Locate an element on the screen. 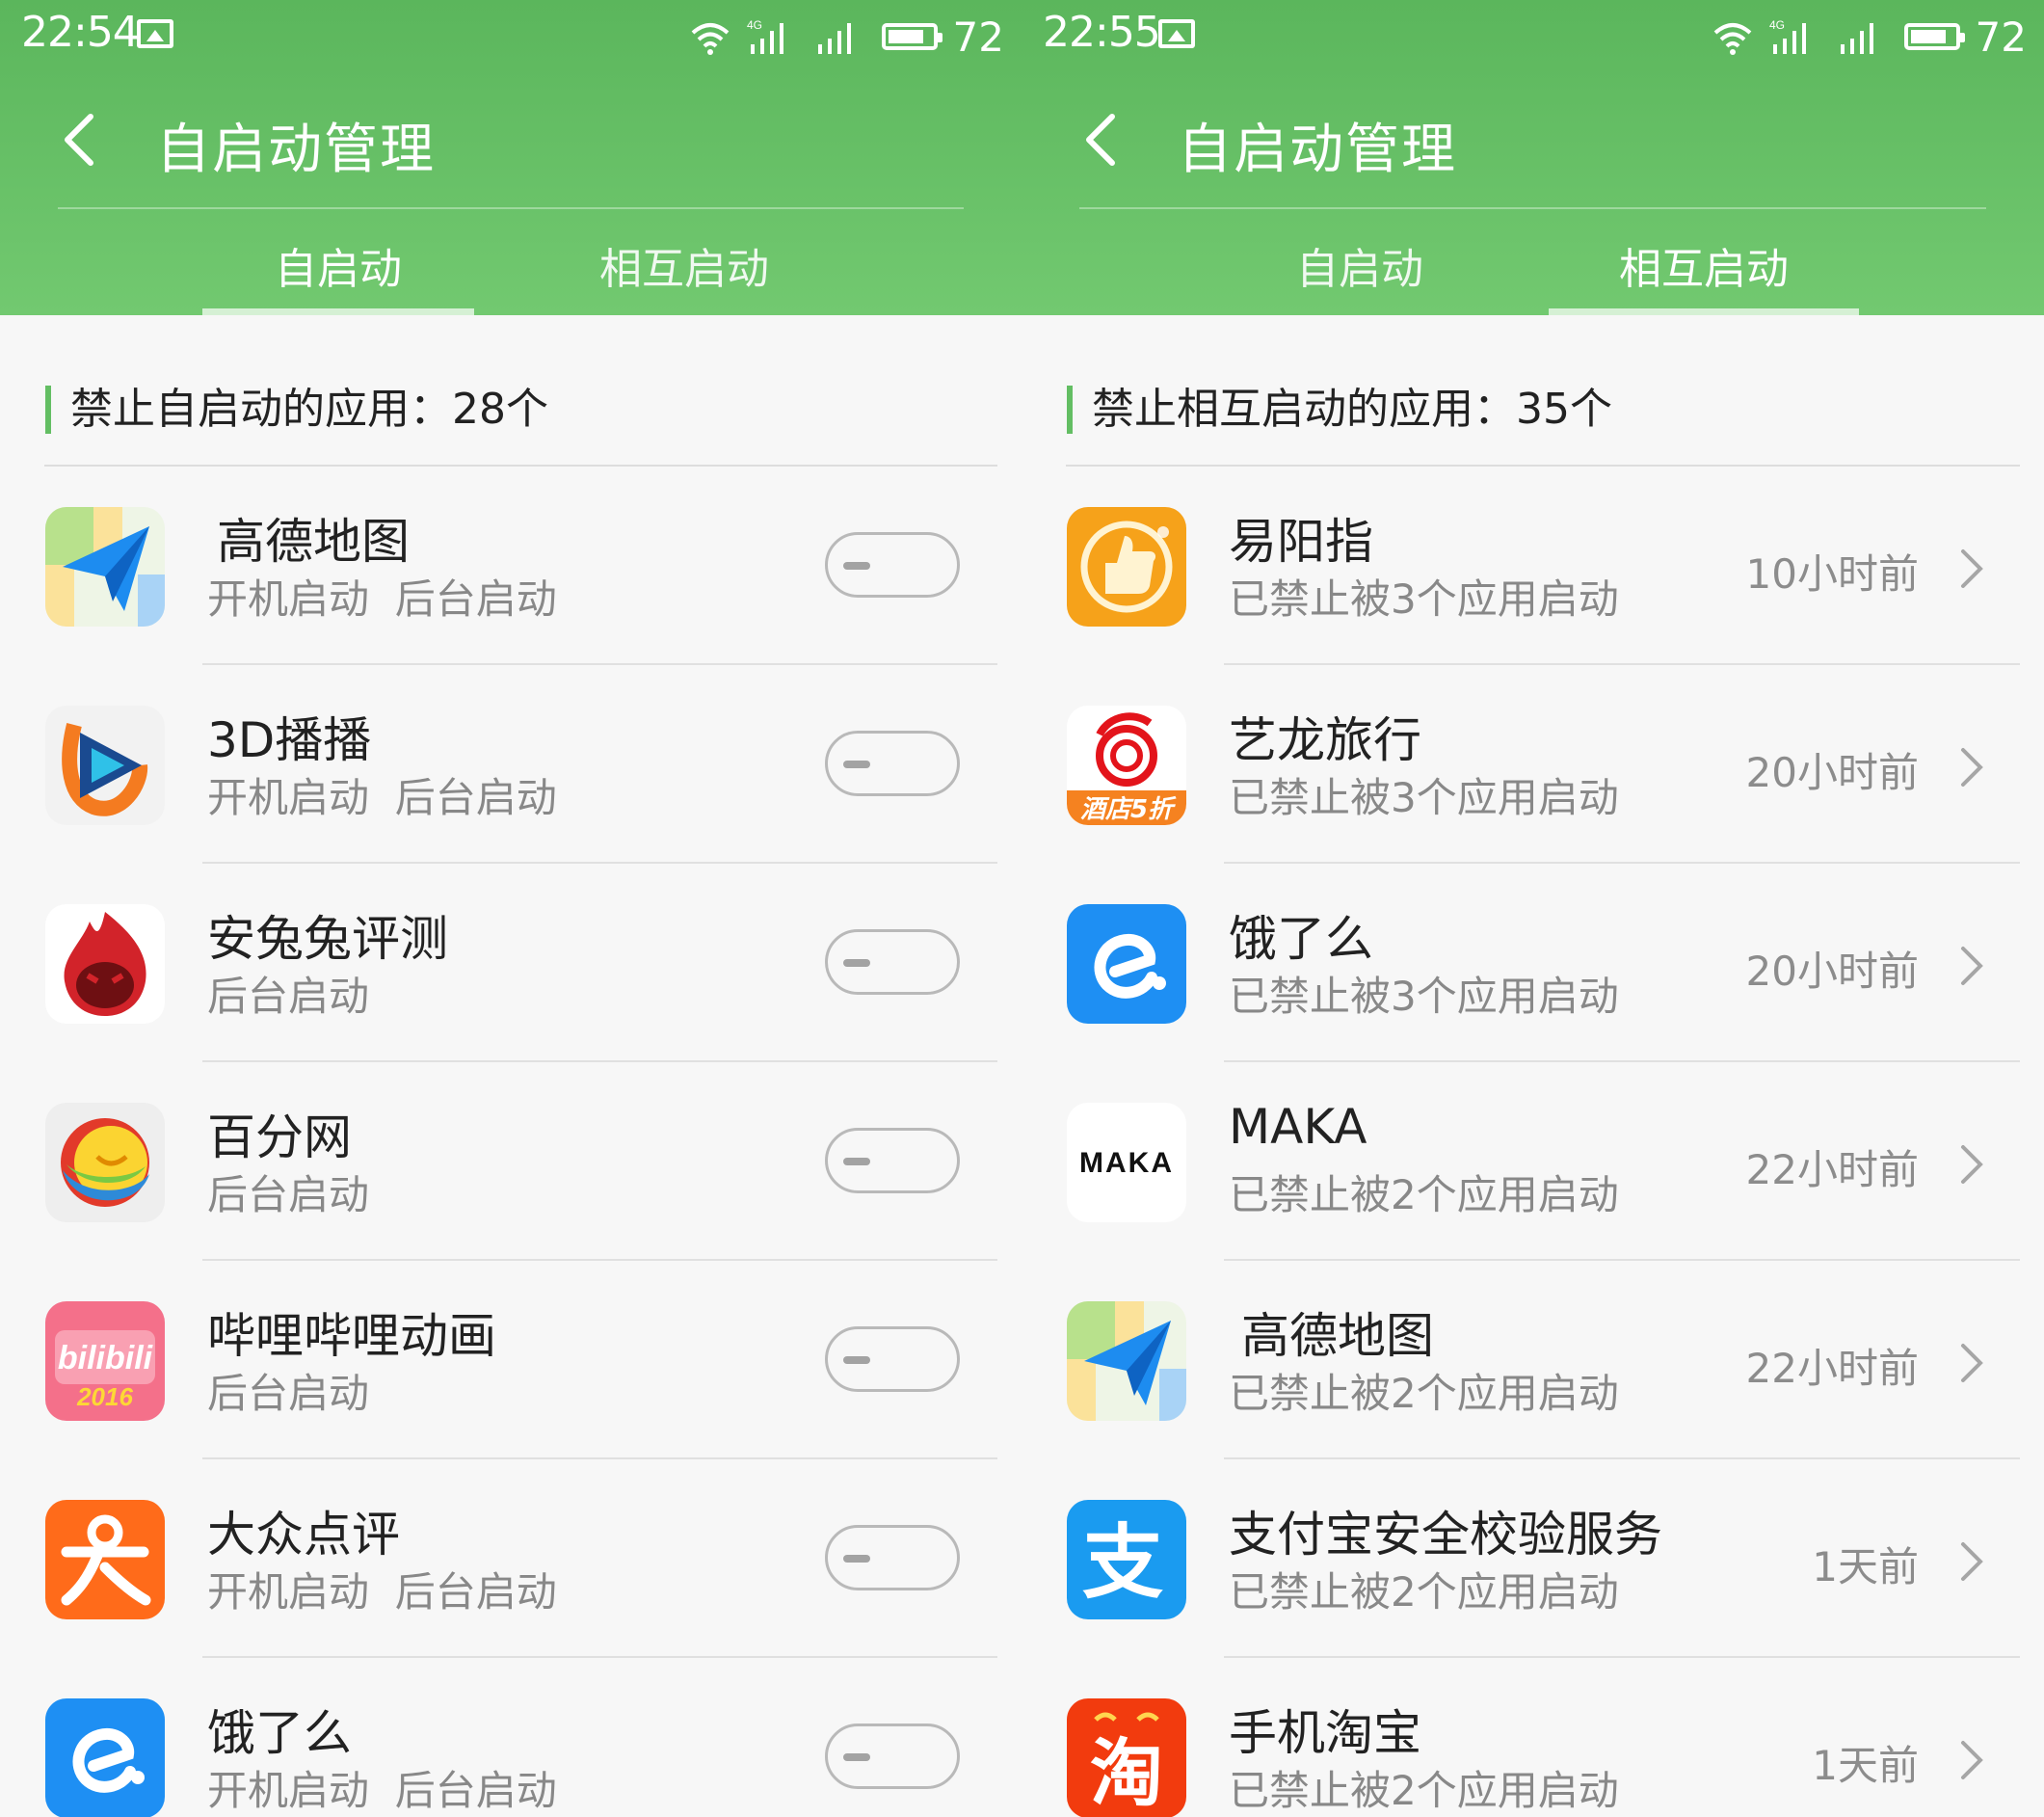 The height and width of the screenshot is (1817, 2044). list-item: 易阳指 已禁止被3个应用启动 10小时前 is located at coordinates (1533, 566).